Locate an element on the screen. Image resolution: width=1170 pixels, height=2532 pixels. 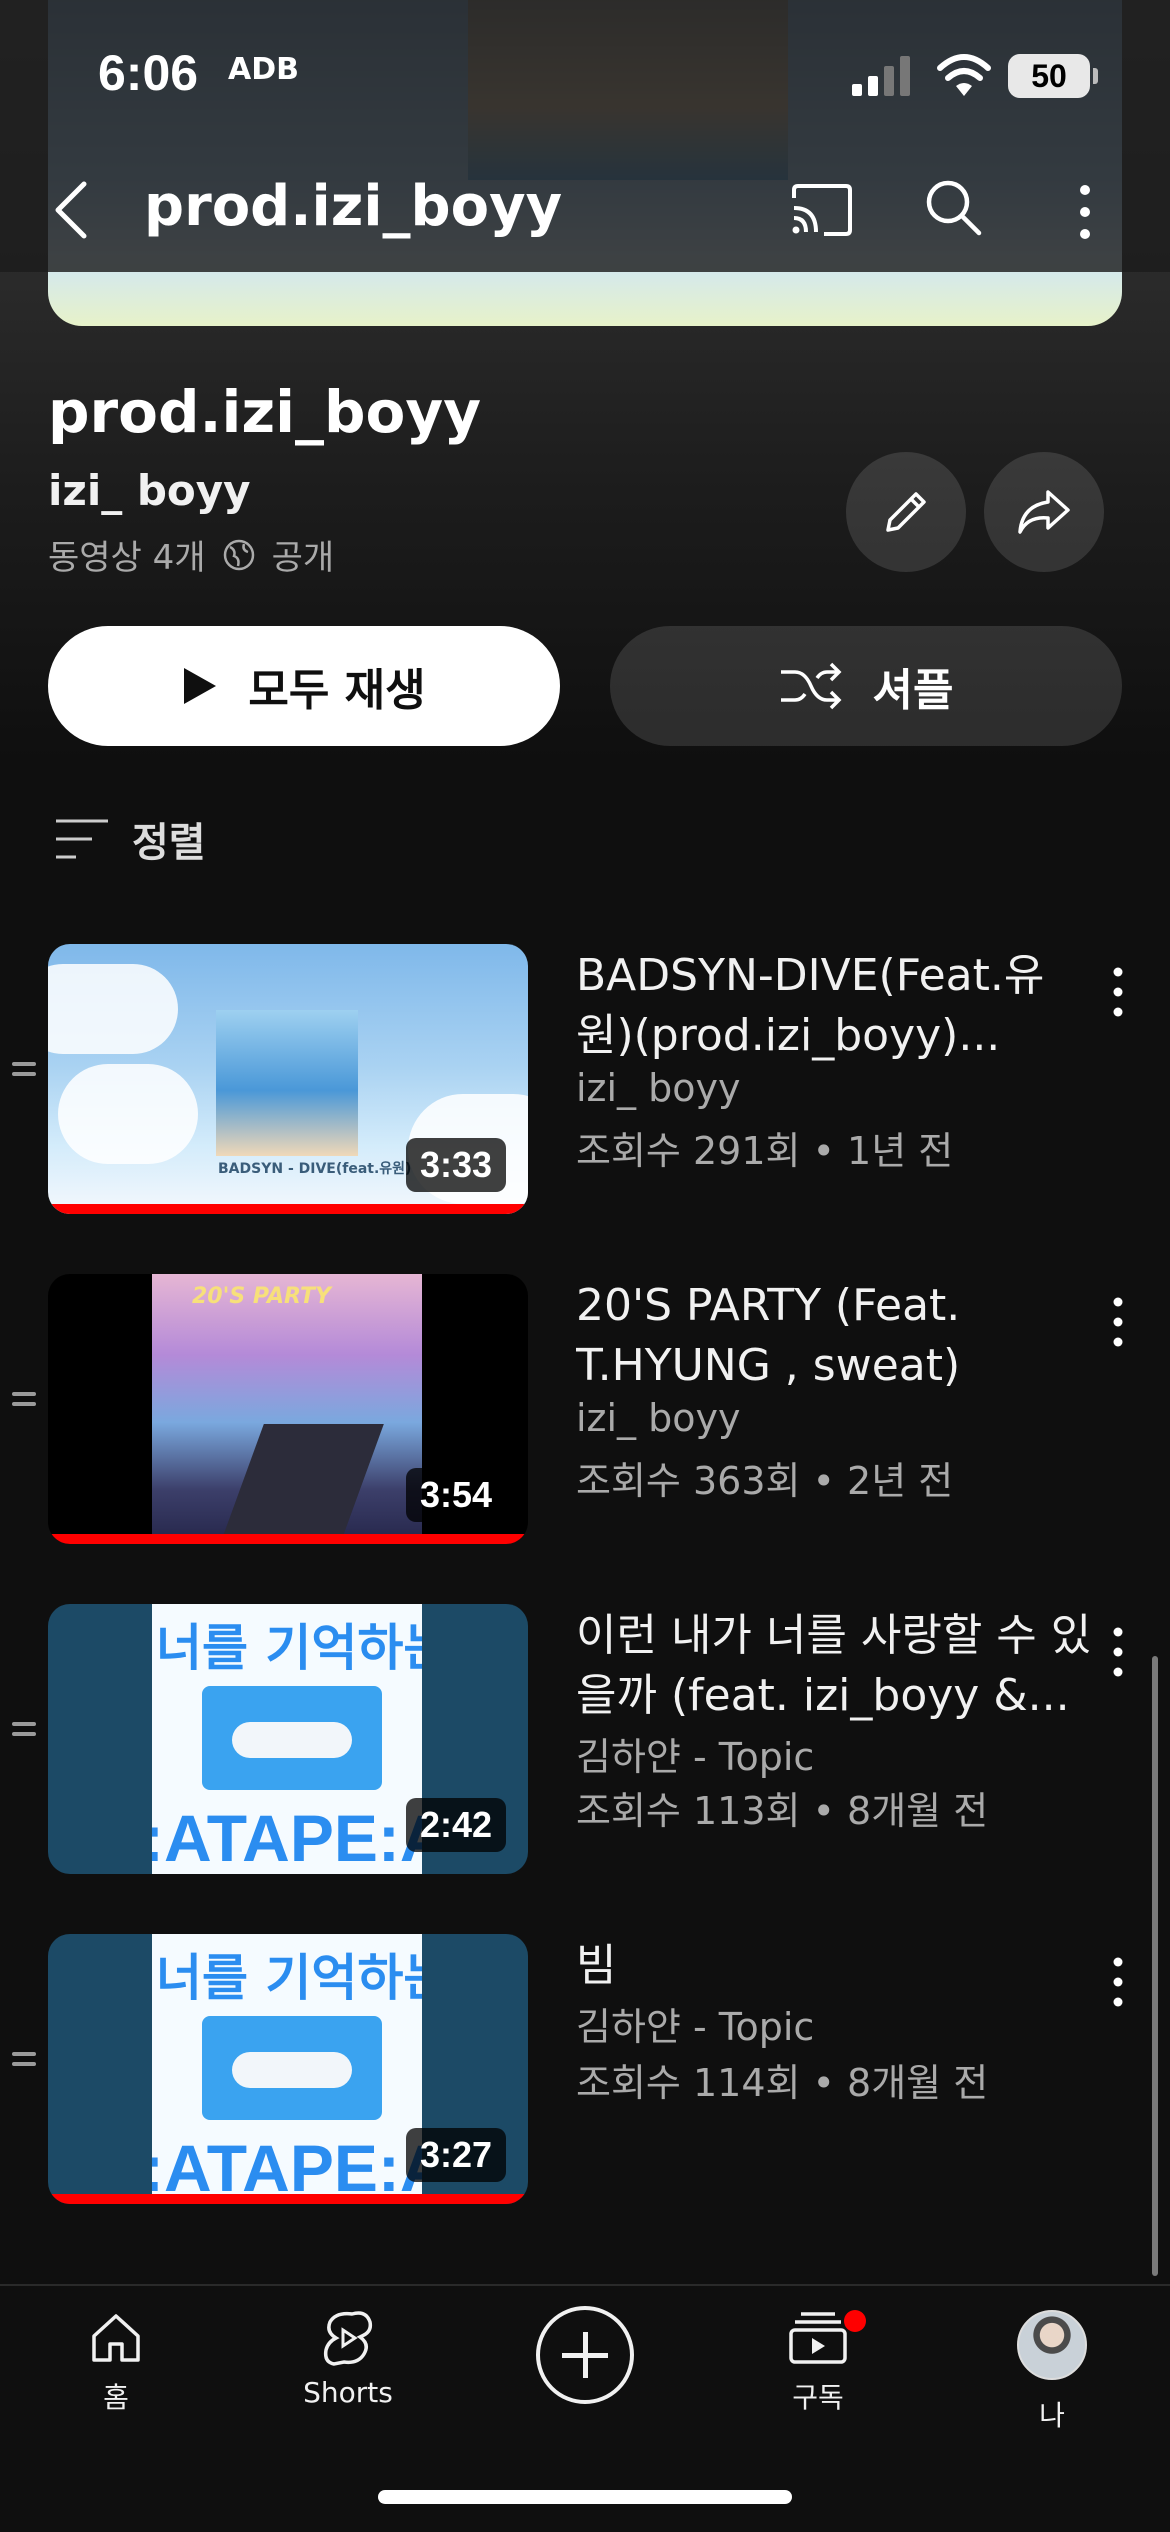
playlist-title: prod.izi_boyy is located at coordinates (265, 412).